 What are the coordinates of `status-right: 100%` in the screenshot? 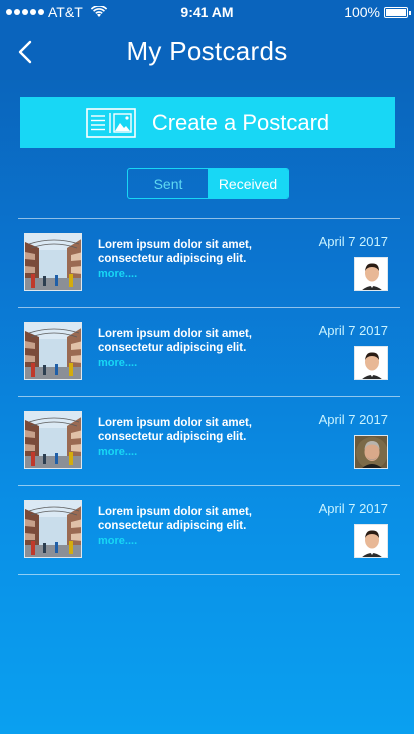 It's located at (377, 12).